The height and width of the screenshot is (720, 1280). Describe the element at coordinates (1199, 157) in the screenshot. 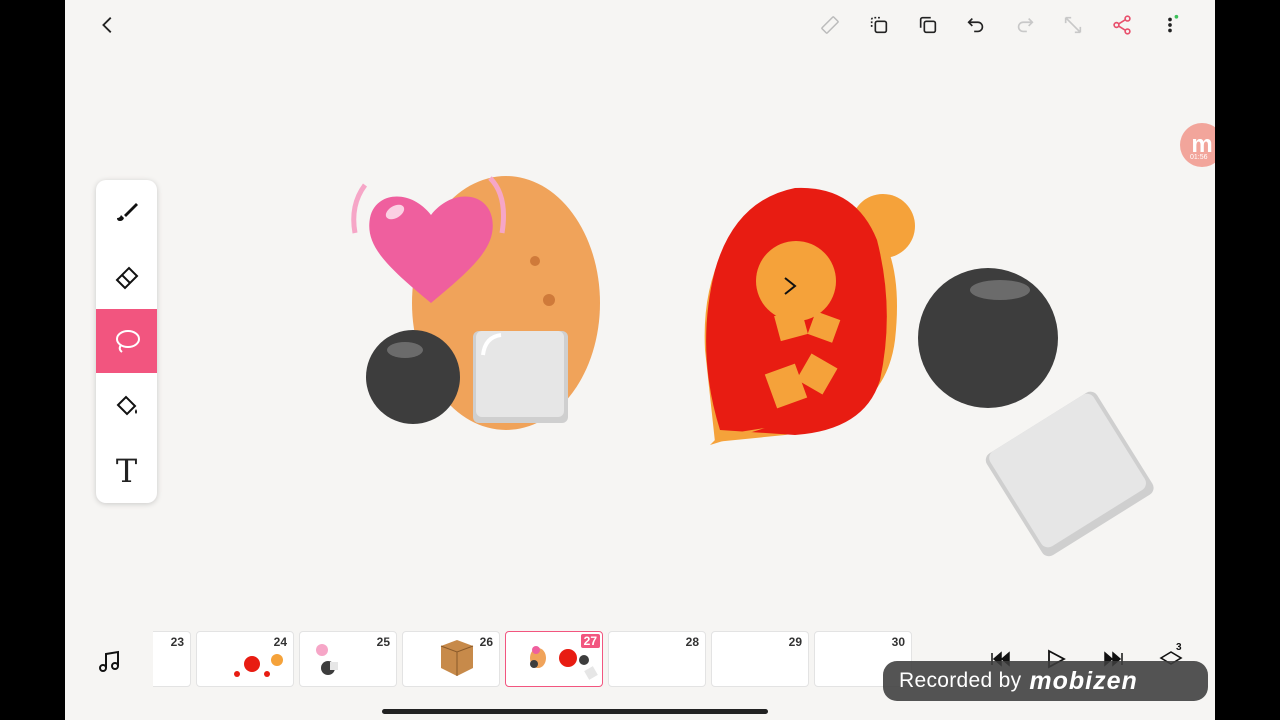

I see `recorder-chip-time: 01:56` at that location.